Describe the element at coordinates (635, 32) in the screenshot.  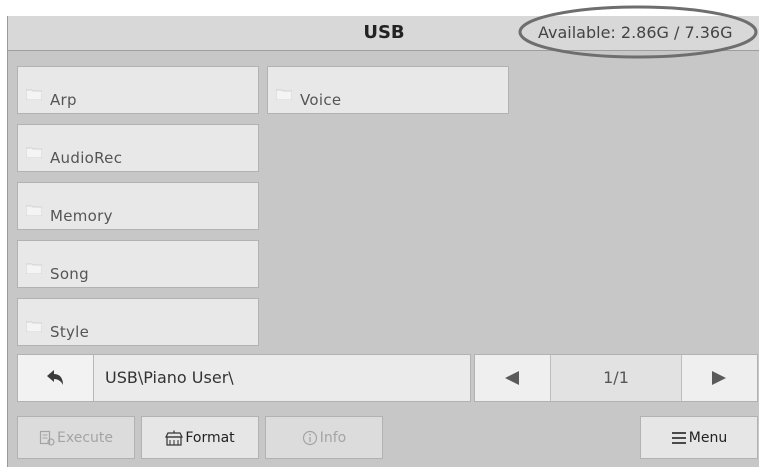
I see `storage-available: Available: 2.86G / 7.36G` at that location.